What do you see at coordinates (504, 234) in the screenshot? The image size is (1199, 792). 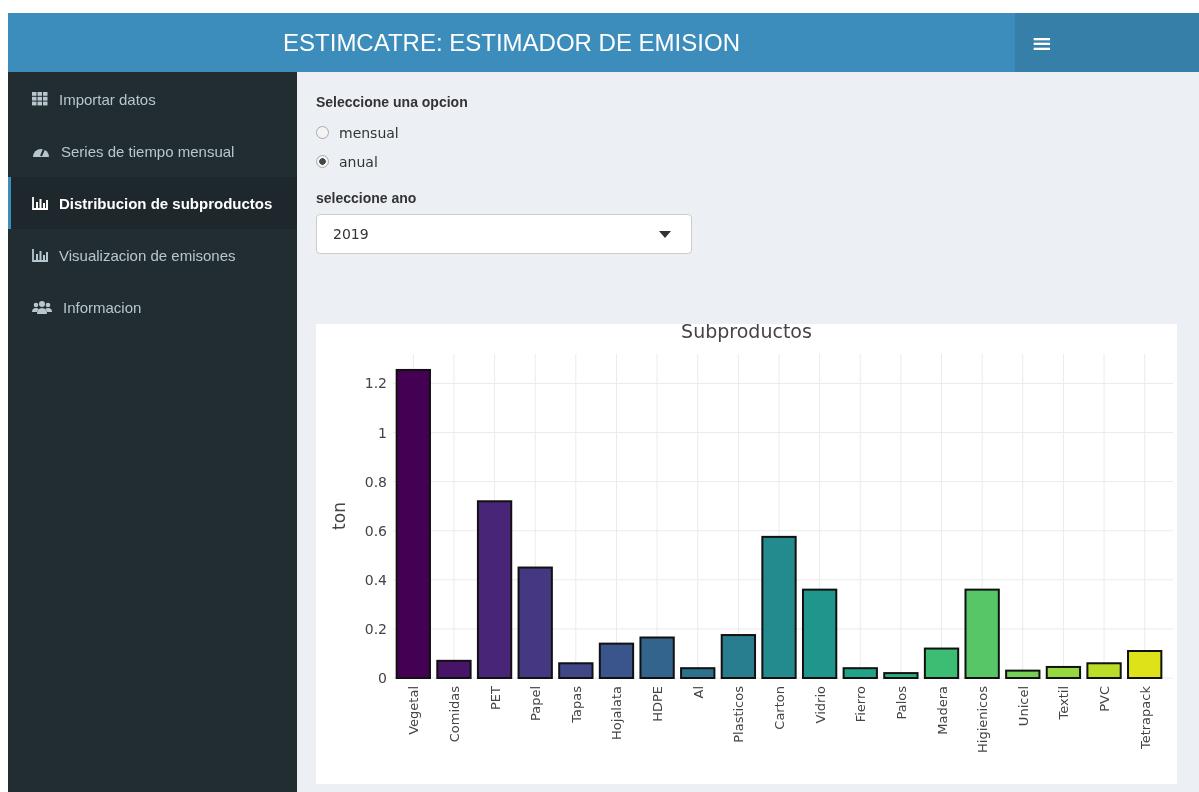 I see `year-dropdown: 2019` at bounding box center [504, 234].